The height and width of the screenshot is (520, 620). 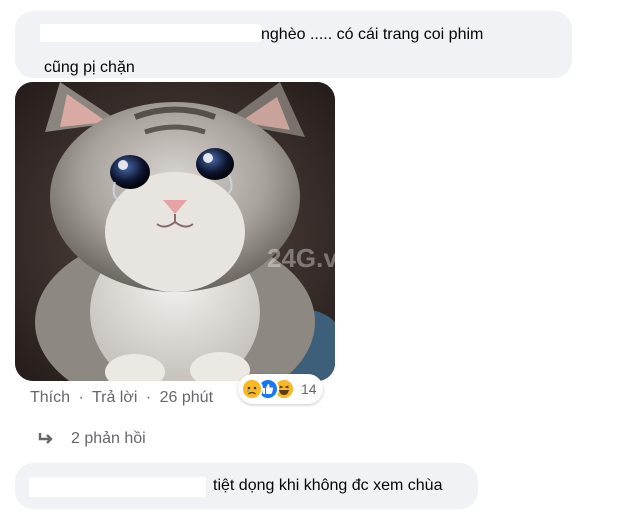 I want to click on comment-bubble-2: tiệt dọng khi không đc xem chùa, so click(x=246, y=486).